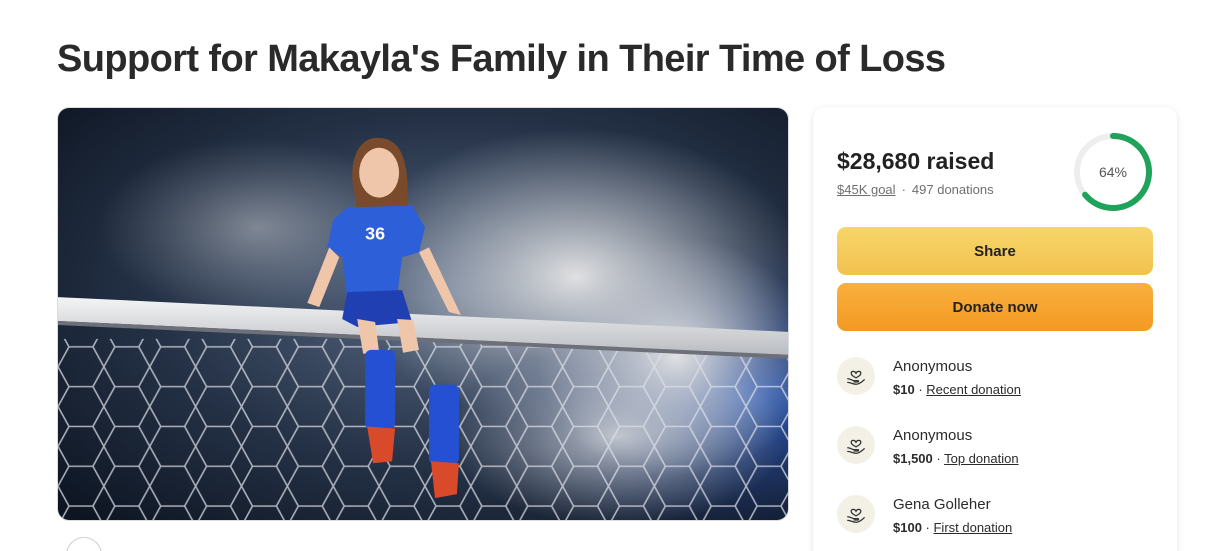 The image size is (1231, 551). I want to click on raised-amount: $28,680, so click(879, 161).